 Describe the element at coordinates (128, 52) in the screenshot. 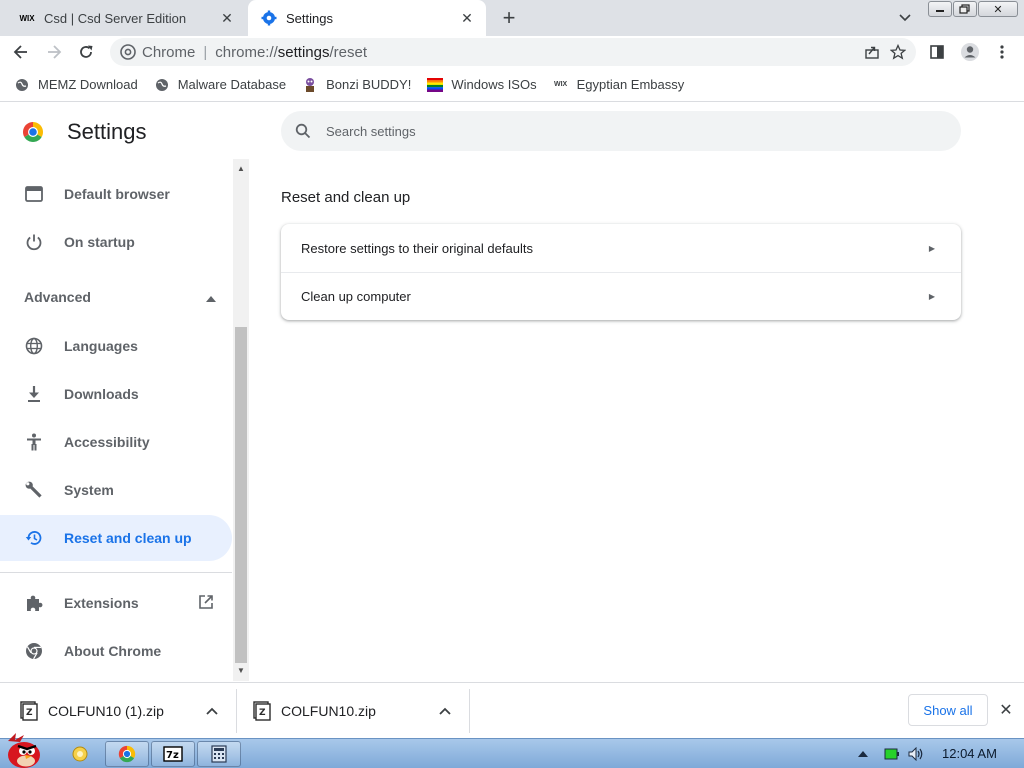

I see `chrome-site-icon` at that location.